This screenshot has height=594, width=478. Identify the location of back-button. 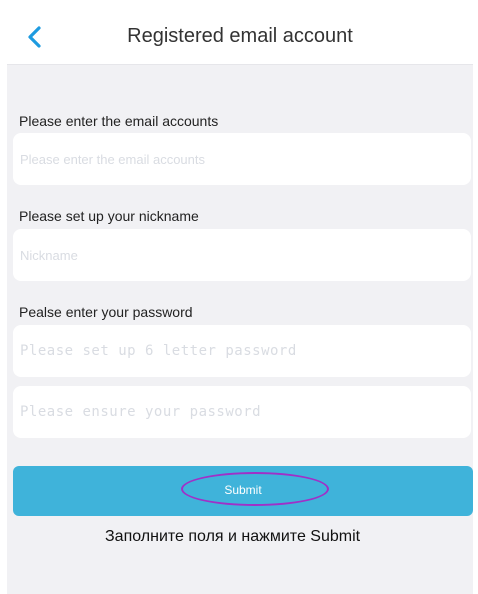
(36, 37).